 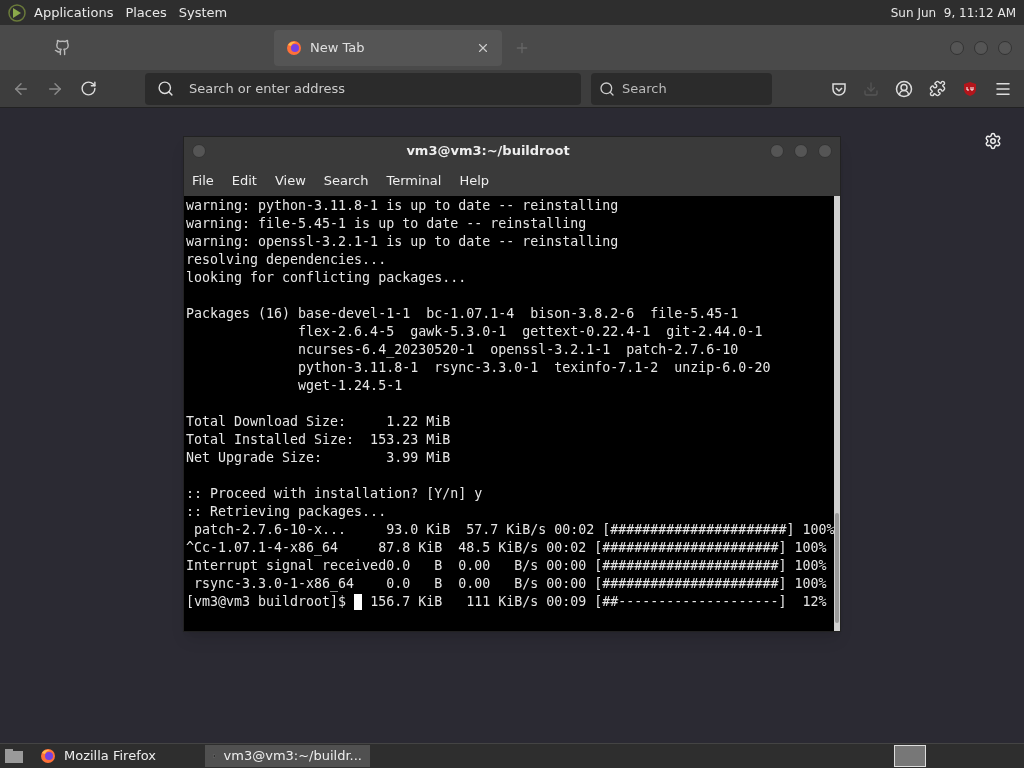 What do you see at coordinates (74, 12) in the screenshot?
I see `panel-menu: Applications` at bounding box center [74, 12].